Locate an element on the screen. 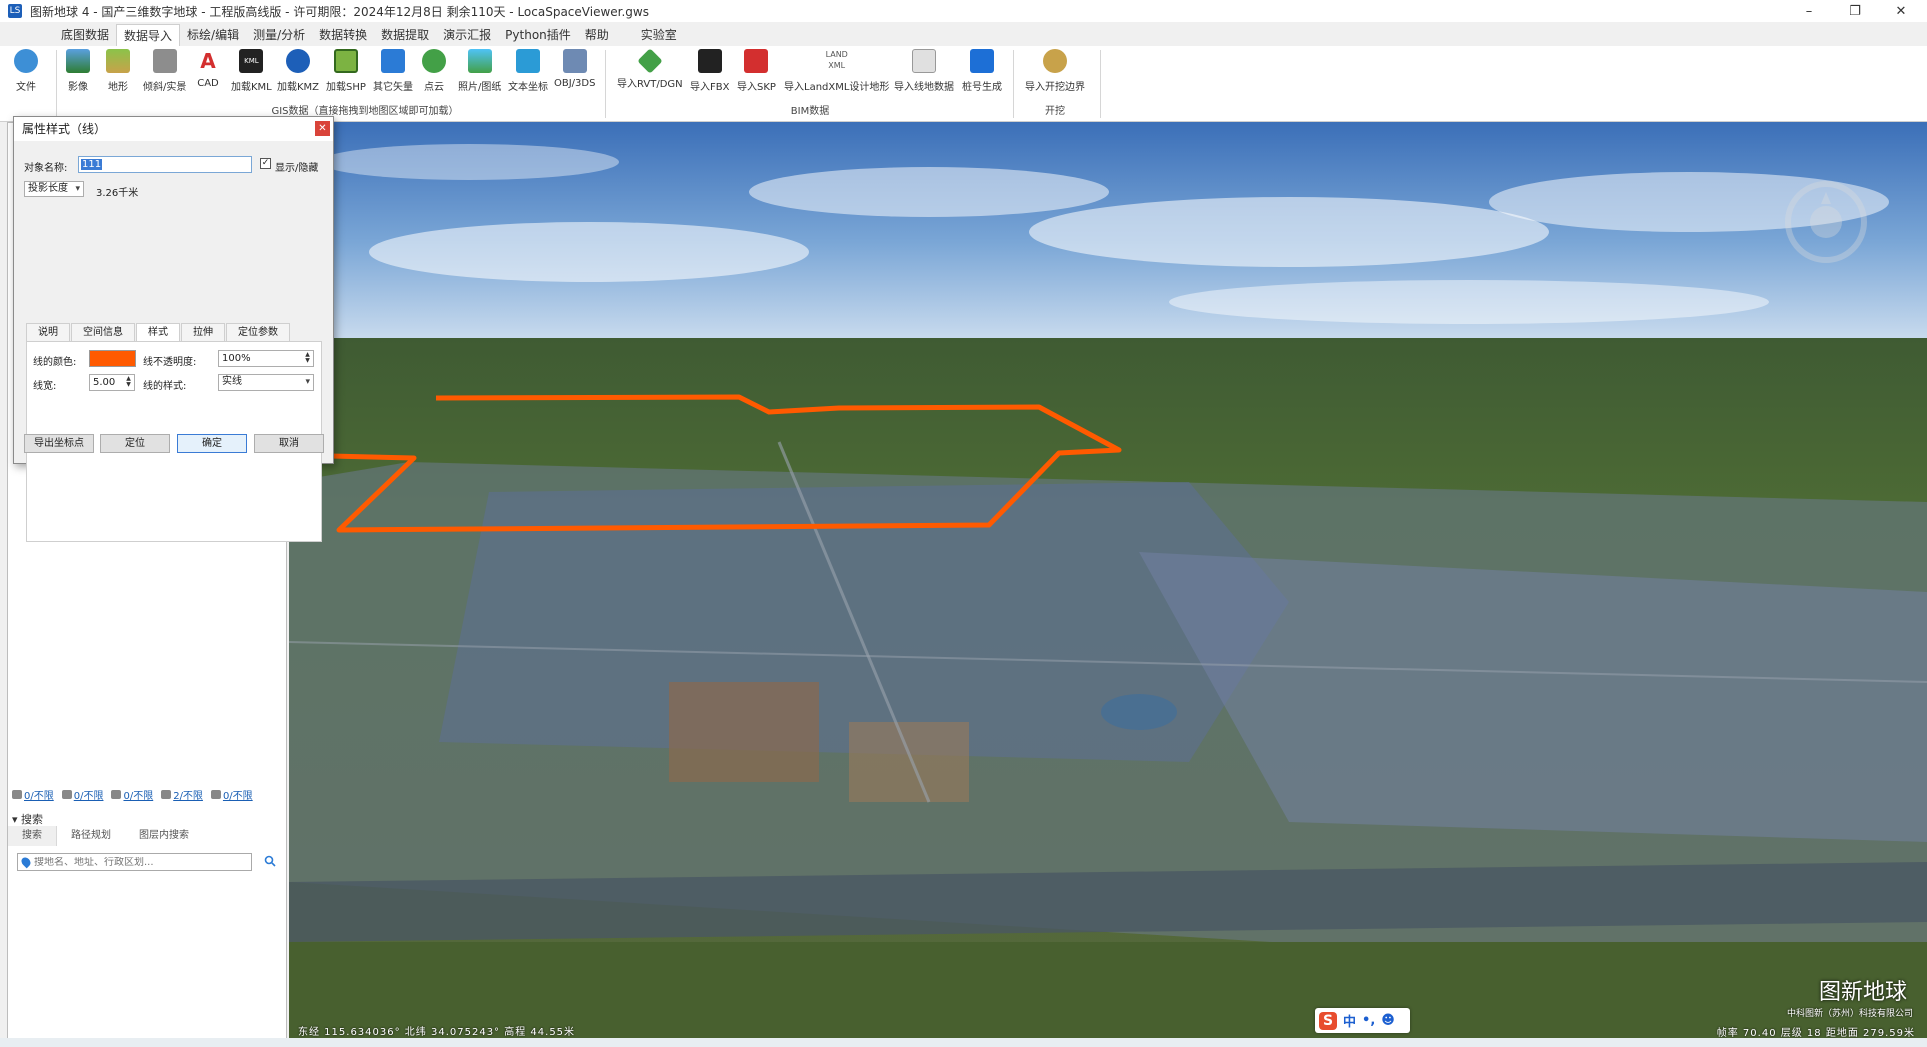 Image resolution: width=1927 pixels, height=1047 pixels. other-vector-button: 其它矢量 is located at coordinates (393, 75).